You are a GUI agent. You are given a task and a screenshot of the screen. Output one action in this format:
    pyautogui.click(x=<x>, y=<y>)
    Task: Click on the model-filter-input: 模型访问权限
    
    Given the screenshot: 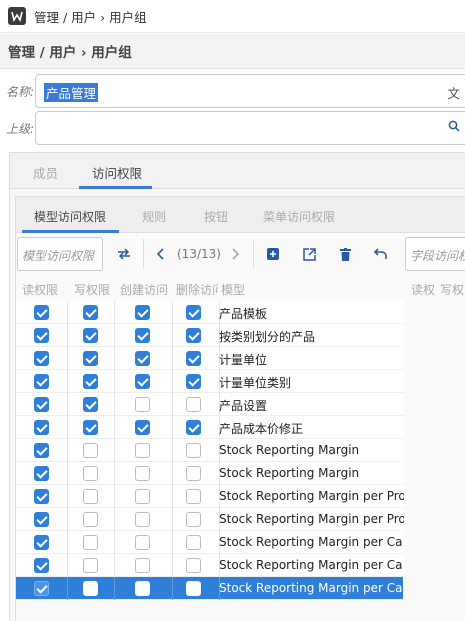 What is the action you would take?
    pyautogui.click(x=60, y=254)
    